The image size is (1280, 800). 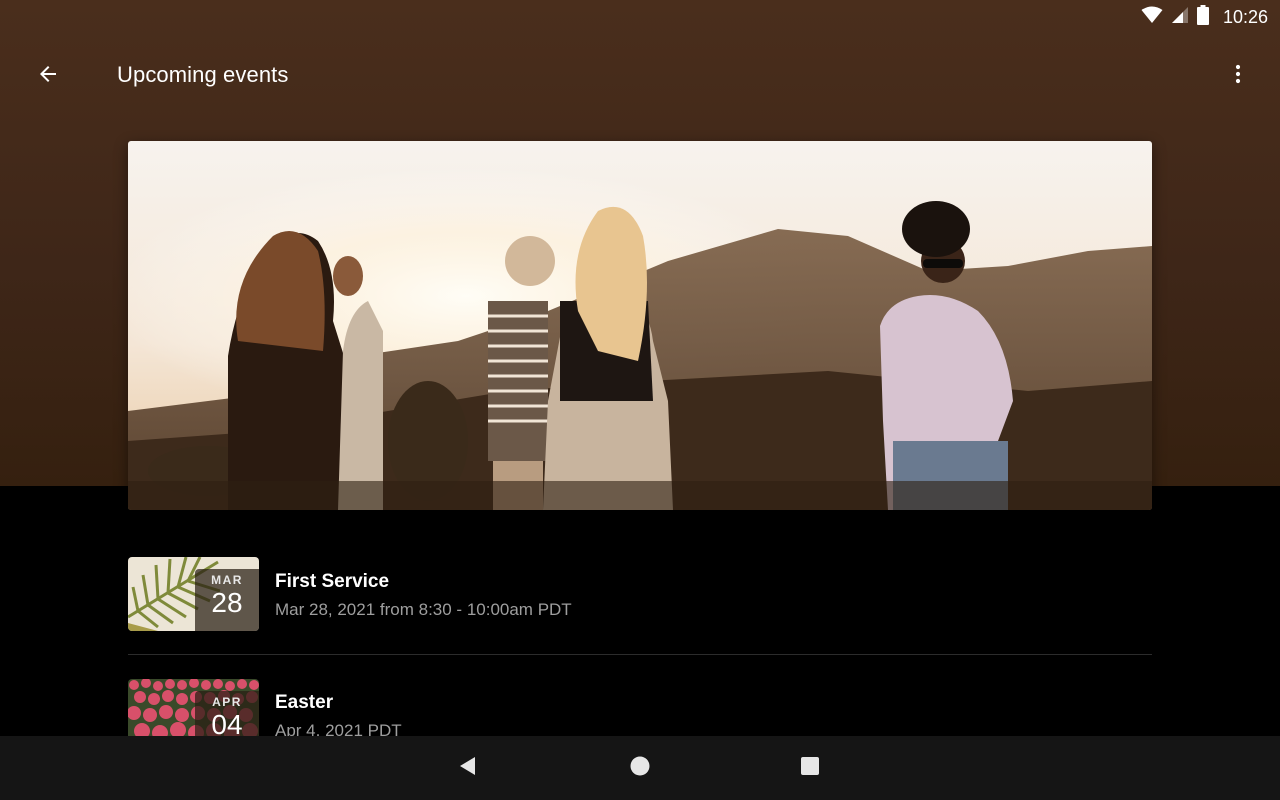 I want to click on event-thumbnail: MAR 28, so click(x=193, y=594).